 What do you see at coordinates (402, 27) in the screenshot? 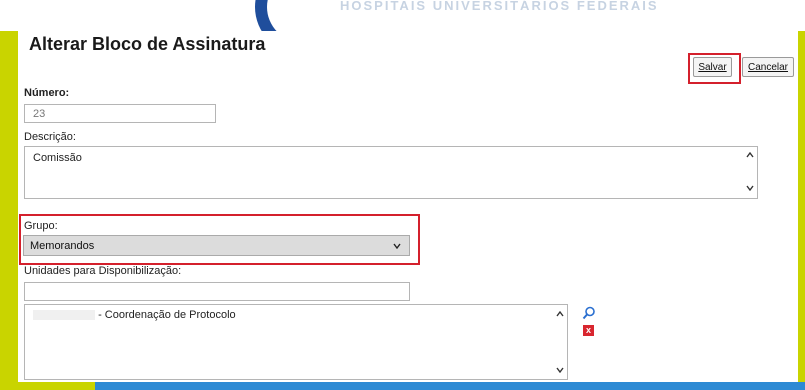
I see `top-banner: HOSPITAIS UNIVERSITÁRIOS FEDERAIS` at bounding box center [402, 27].